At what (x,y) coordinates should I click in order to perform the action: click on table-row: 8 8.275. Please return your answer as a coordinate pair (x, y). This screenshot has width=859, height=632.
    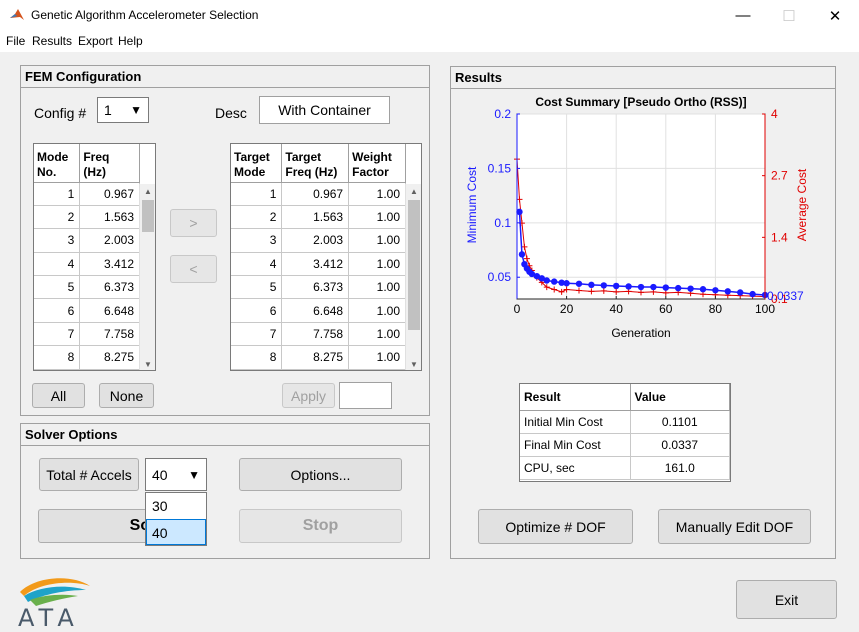
    Looking at the image, I should click on (87, 357).